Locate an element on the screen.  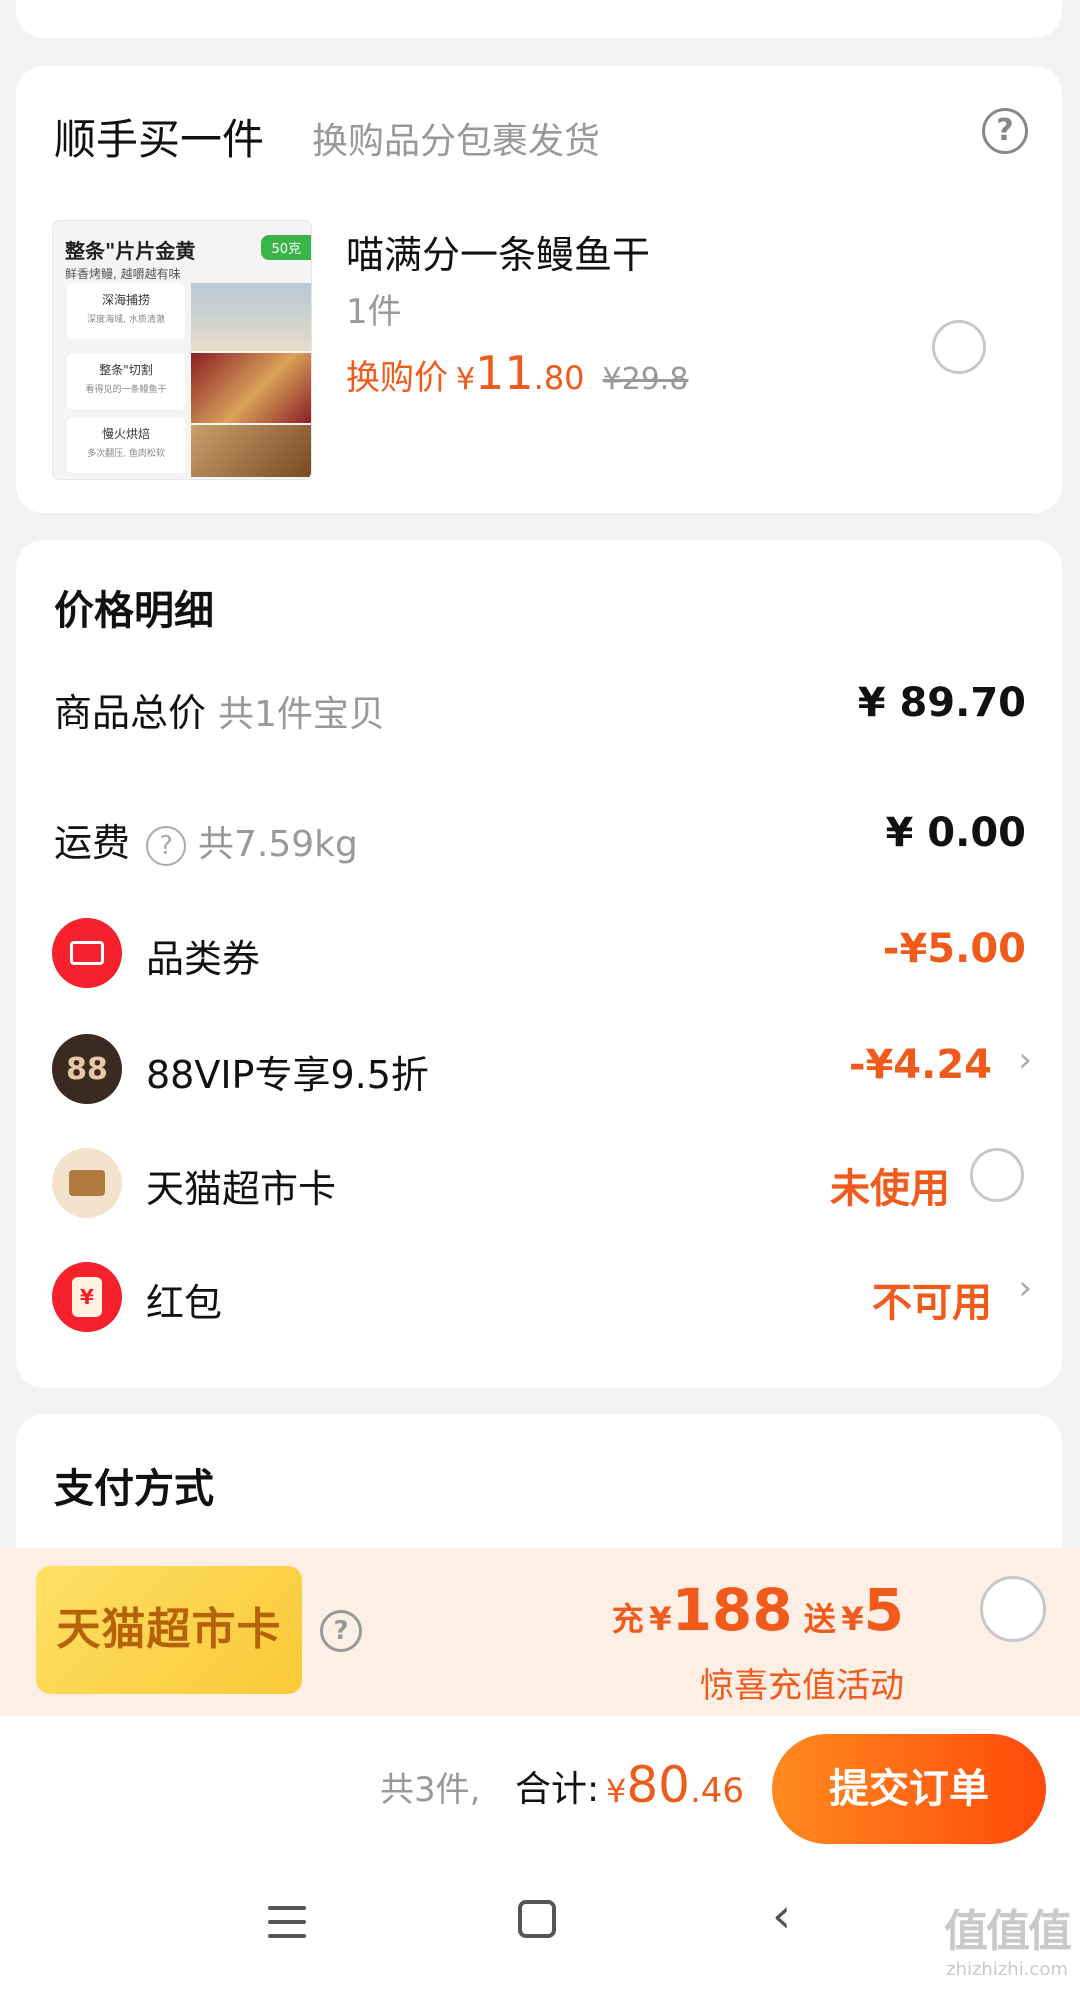
product-image-title: 整条"片片金黄 is located at coordinates (130, 251).